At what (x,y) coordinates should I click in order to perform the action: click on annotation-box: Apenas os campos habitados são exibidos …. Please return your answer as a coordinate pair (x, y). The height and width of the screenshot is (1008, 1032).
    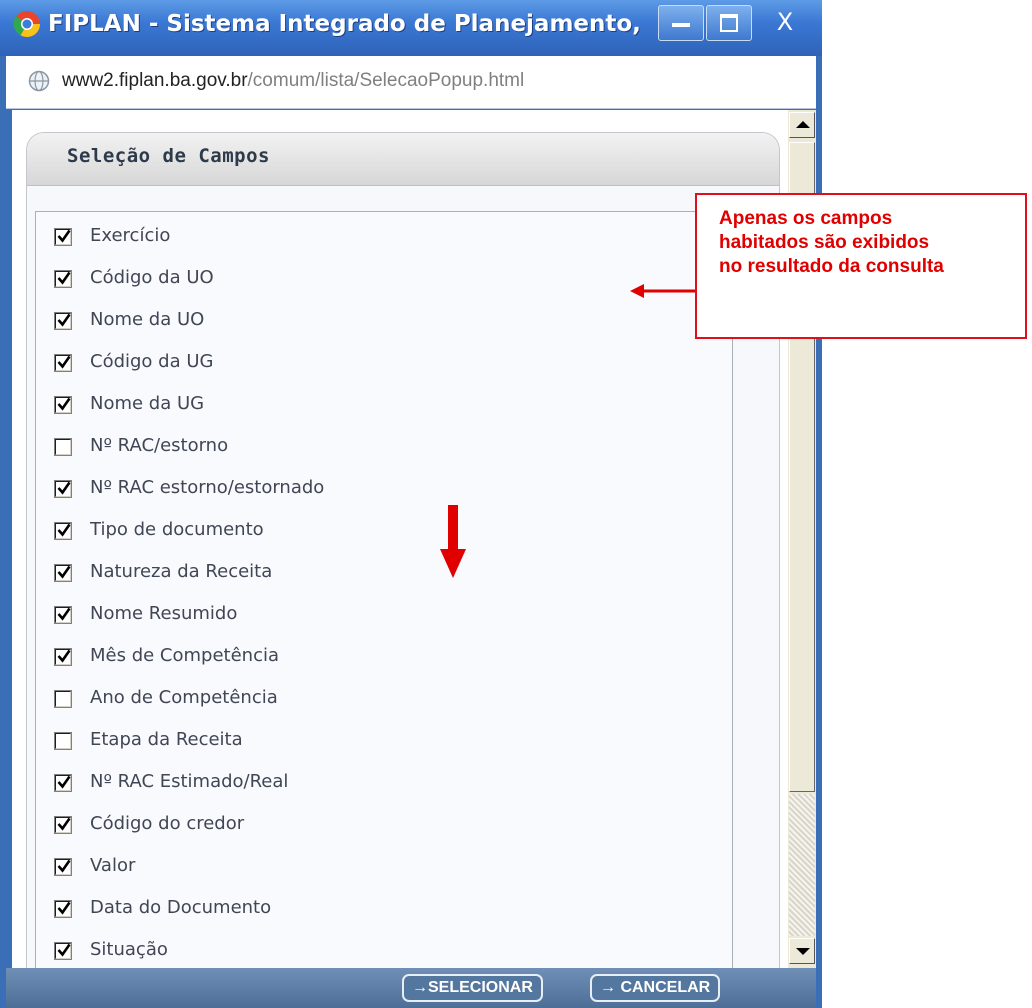
    Looking at the image, I should click on (861, 266).